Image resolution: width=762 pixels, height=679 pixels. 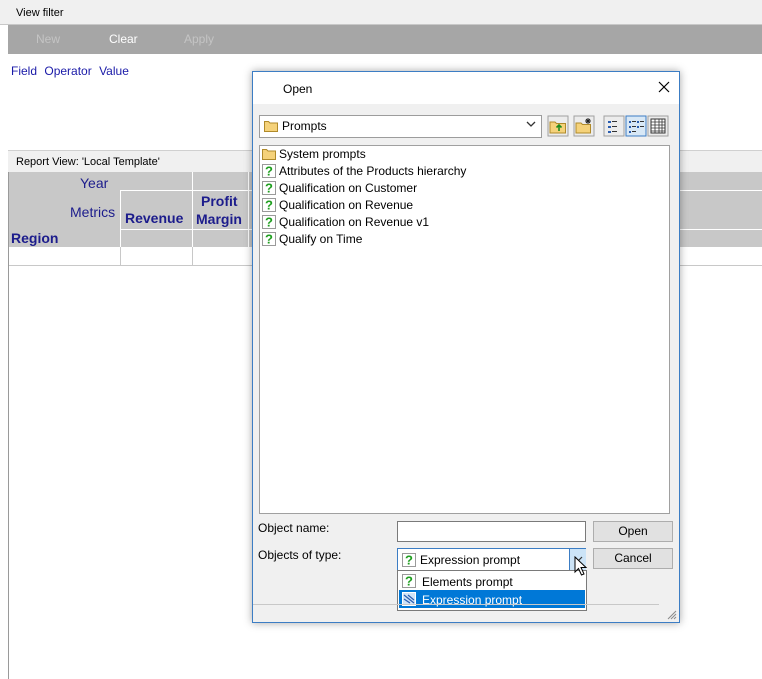 I want to click on small-icons-view-icon, so click(x=636, y=126).